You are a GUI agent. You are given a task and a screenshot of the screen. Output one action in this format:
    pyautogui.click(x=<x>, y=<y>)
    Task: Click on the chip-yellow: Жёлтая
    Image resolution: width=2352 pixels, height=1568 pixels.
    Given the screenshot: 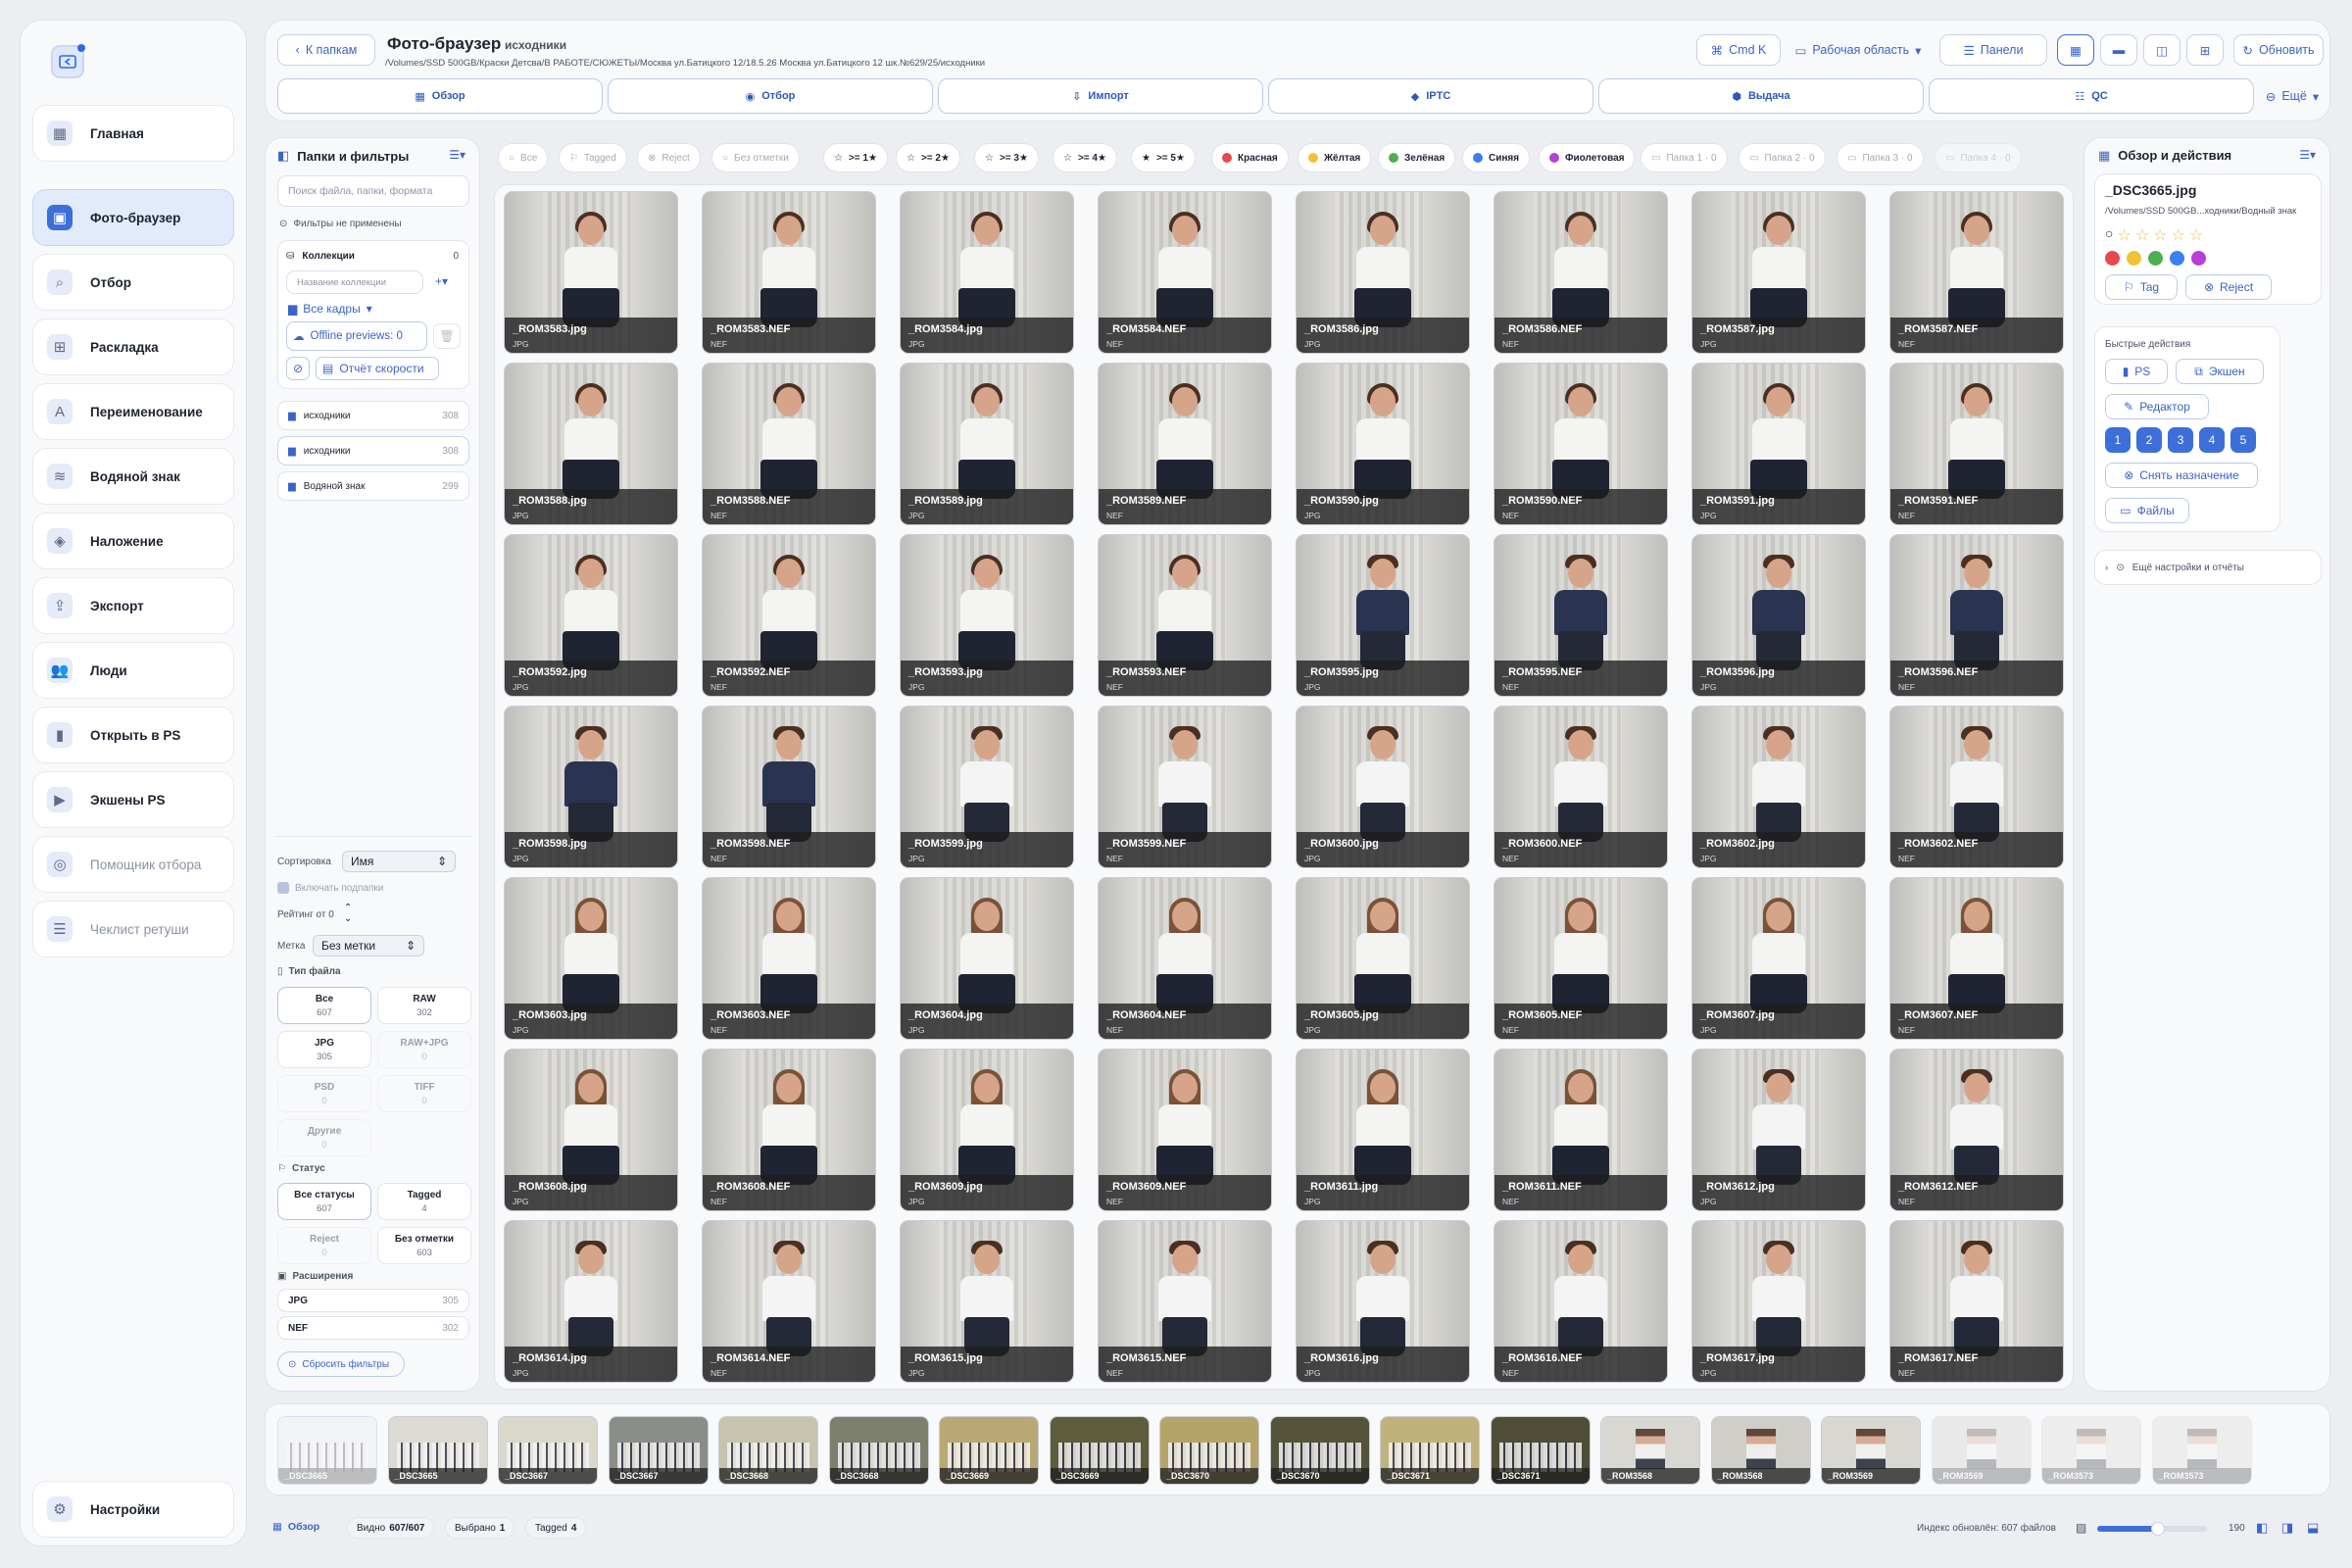 What is the action you would take?
    pyautogui.click(x=1335, y=157)
    